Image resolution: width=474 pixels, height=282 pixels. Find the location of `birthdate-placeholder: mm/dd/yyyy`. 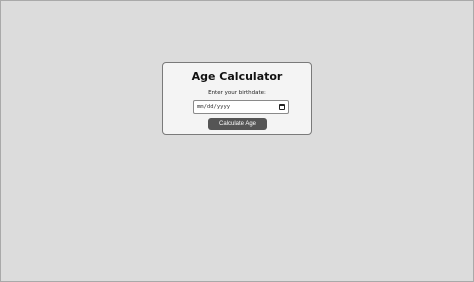

birthdate-placeholder: mm/dd/yyyy is located at coordinates (214, 107).